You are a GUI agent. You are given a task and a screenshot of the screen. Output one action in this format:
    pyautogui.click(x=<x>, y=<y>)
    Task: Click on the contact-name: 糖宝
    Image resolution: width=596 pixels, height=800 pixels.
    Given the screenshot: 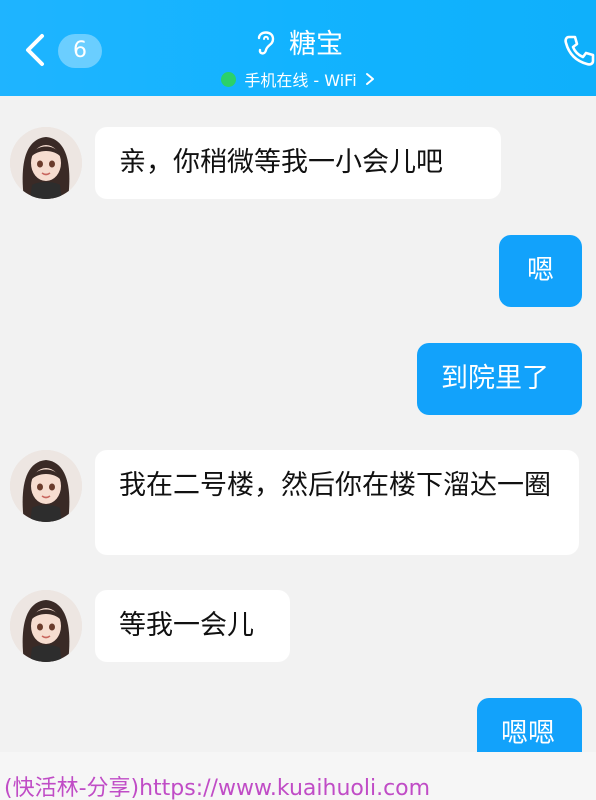 What is the action you would take?
    pyautogui.click(x=316, y=44)
    